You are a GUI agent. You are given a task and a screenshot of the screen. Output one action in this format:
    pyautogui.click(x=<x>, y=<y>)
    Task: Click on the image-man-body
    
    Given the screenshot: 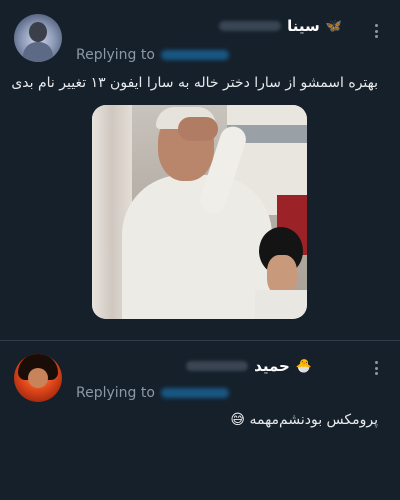 What is the action you would take?
    pyautogui.click(x=197, y=247)
    